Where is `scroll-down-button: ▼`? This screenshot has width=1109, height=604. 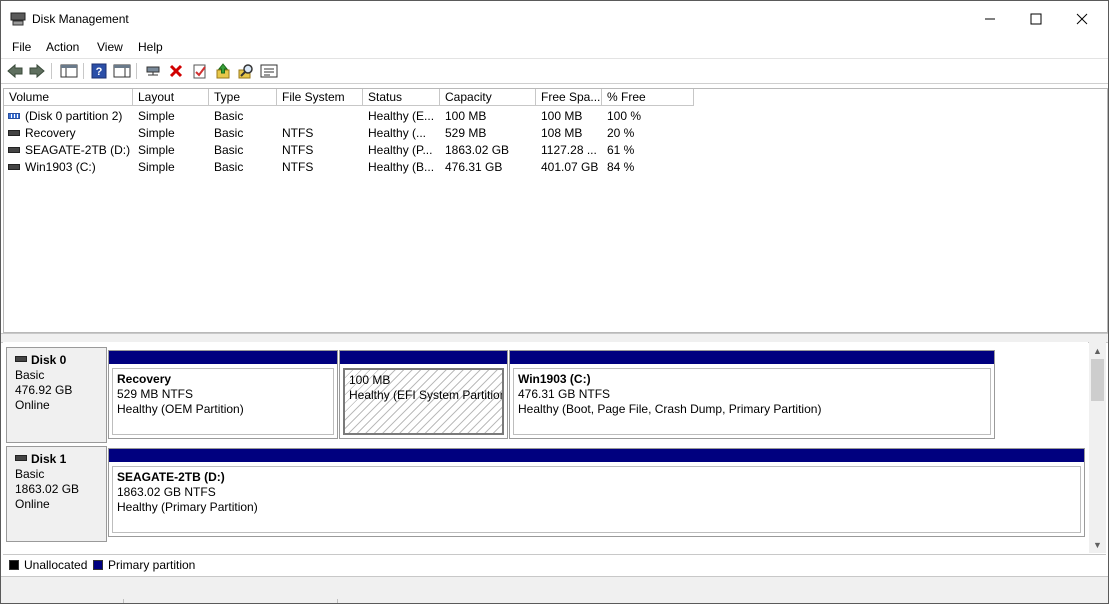
scroll-down-button: ▼ is located at coordinates (1097, 544).